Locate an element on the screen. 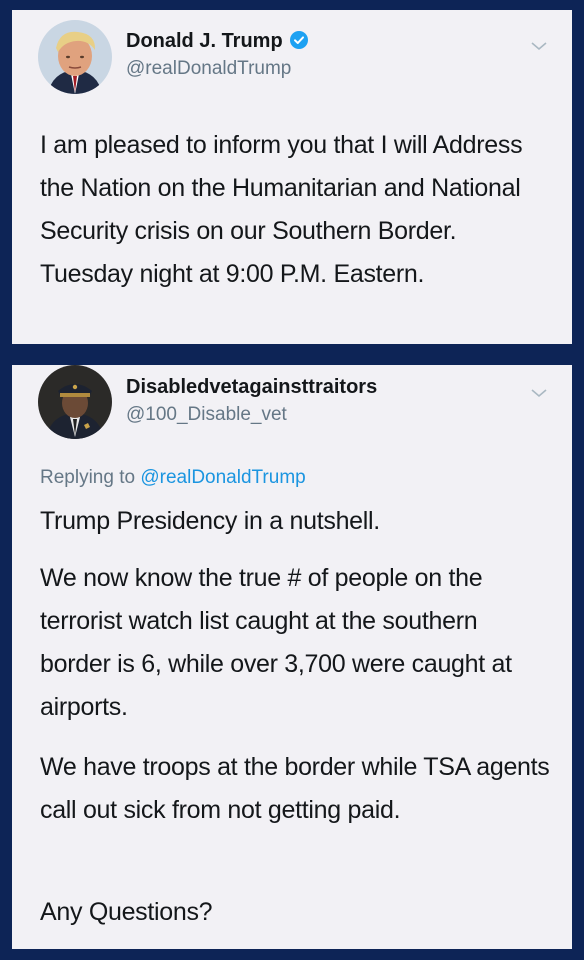  user-handle: @realDonaldTrump is located at coordinates (208, 69).